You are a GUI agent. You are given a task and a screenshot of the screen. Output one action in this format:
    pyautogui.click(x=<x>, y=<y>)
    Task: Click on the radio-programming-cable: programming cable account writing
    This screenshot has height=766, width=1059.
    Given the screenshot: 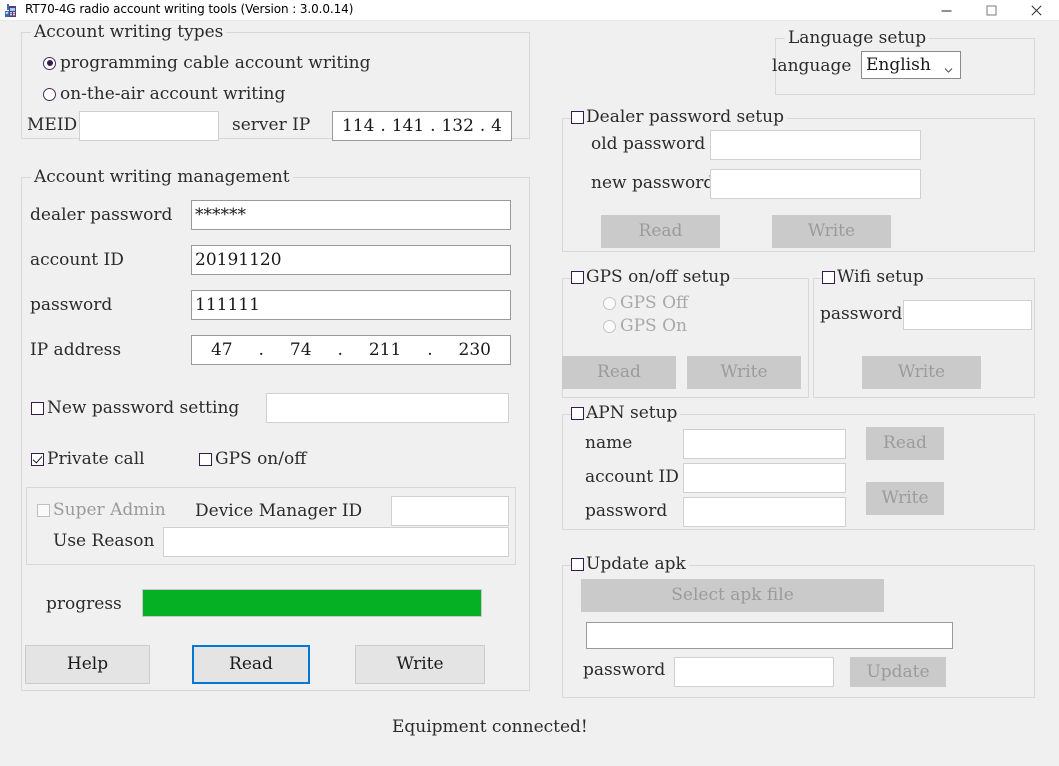 What is the action you would take?
    pyautogui.click(x=207, y=63)
    